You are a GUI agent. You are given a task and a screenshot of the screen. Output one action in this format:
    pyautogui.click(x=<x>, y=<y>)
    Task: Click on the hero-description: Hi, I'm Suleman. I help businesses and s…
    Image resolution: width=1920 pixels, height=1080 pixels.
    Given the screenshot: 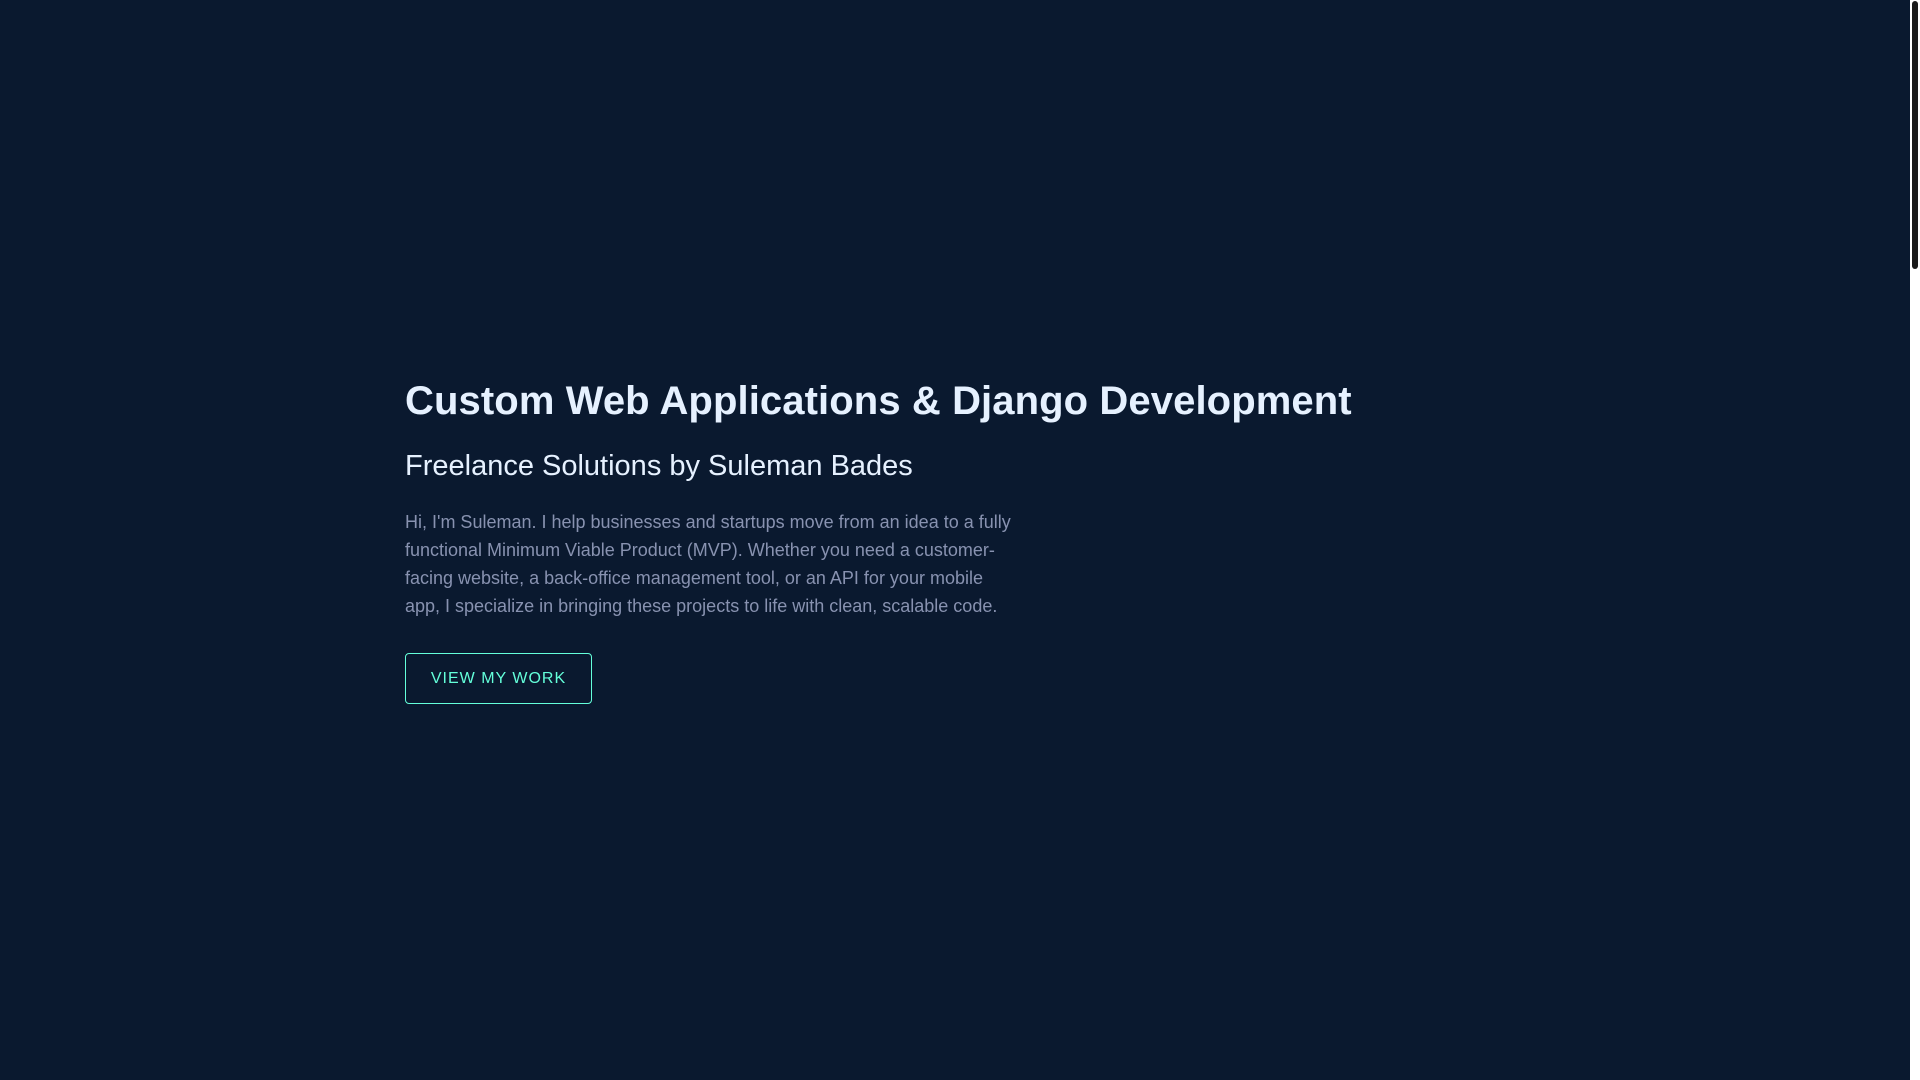 What is the action you would take?
    pyautogui.click(x=708, y=564)
    